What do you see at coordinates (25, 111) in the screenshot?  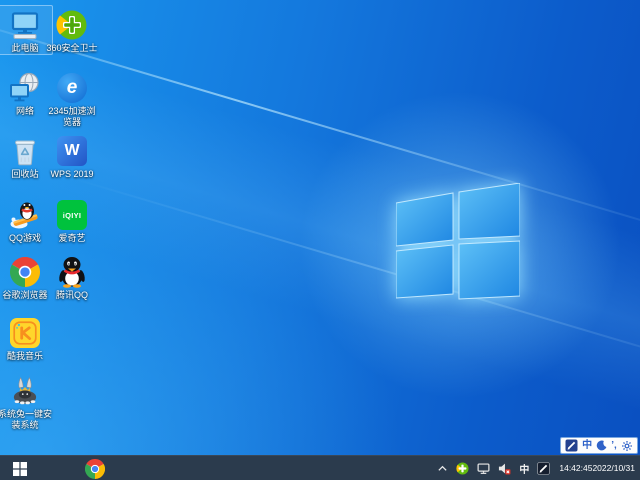 I see `desktop-icon-label: 网络` at bounding box center [25, 111].